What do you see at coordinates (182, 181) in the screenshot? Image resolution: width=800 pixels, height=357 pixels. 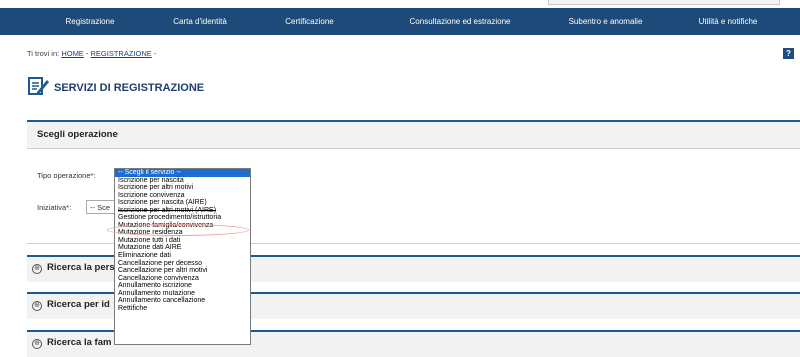 I see `dropdown-option: Iscrizione per nascita` at bounding box center [182, 181].